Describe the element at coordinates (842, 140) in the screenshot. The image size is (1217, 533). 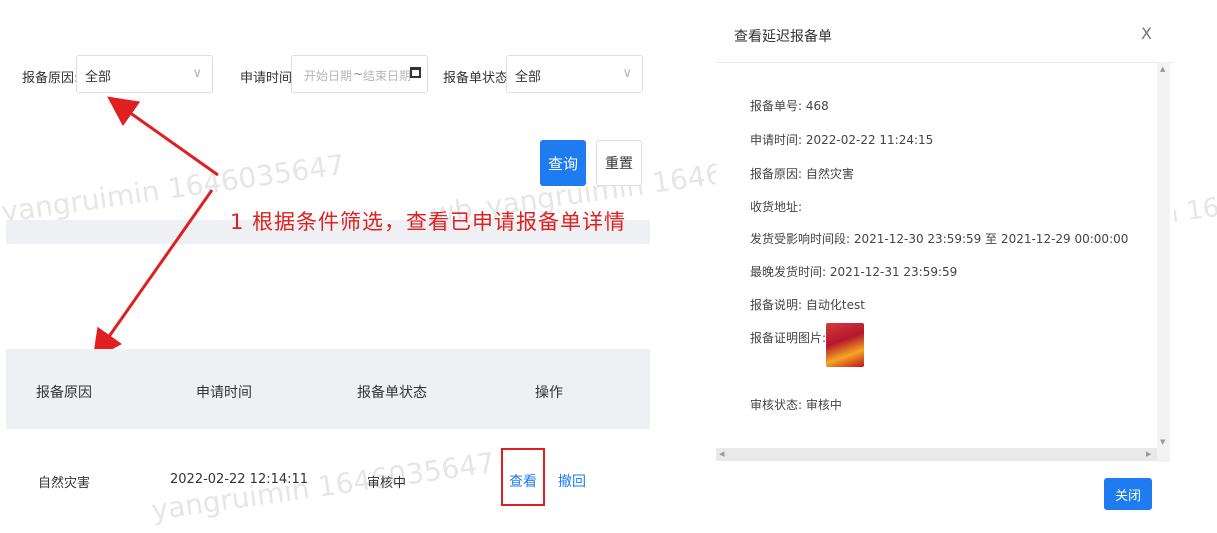
I see `field-apply-time: 申请时间: 2022-02-22 11:24:15` at that location.